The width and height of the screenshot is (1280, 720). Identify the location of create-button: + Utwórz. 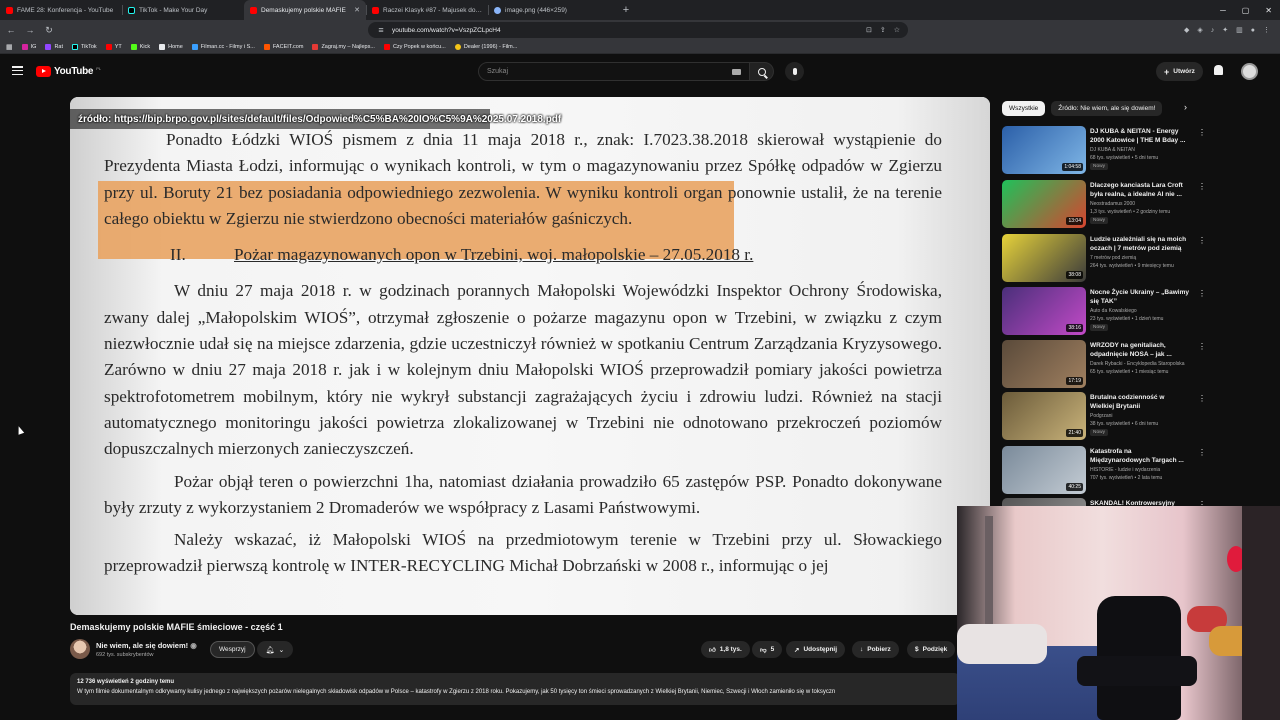
(1179, 71).